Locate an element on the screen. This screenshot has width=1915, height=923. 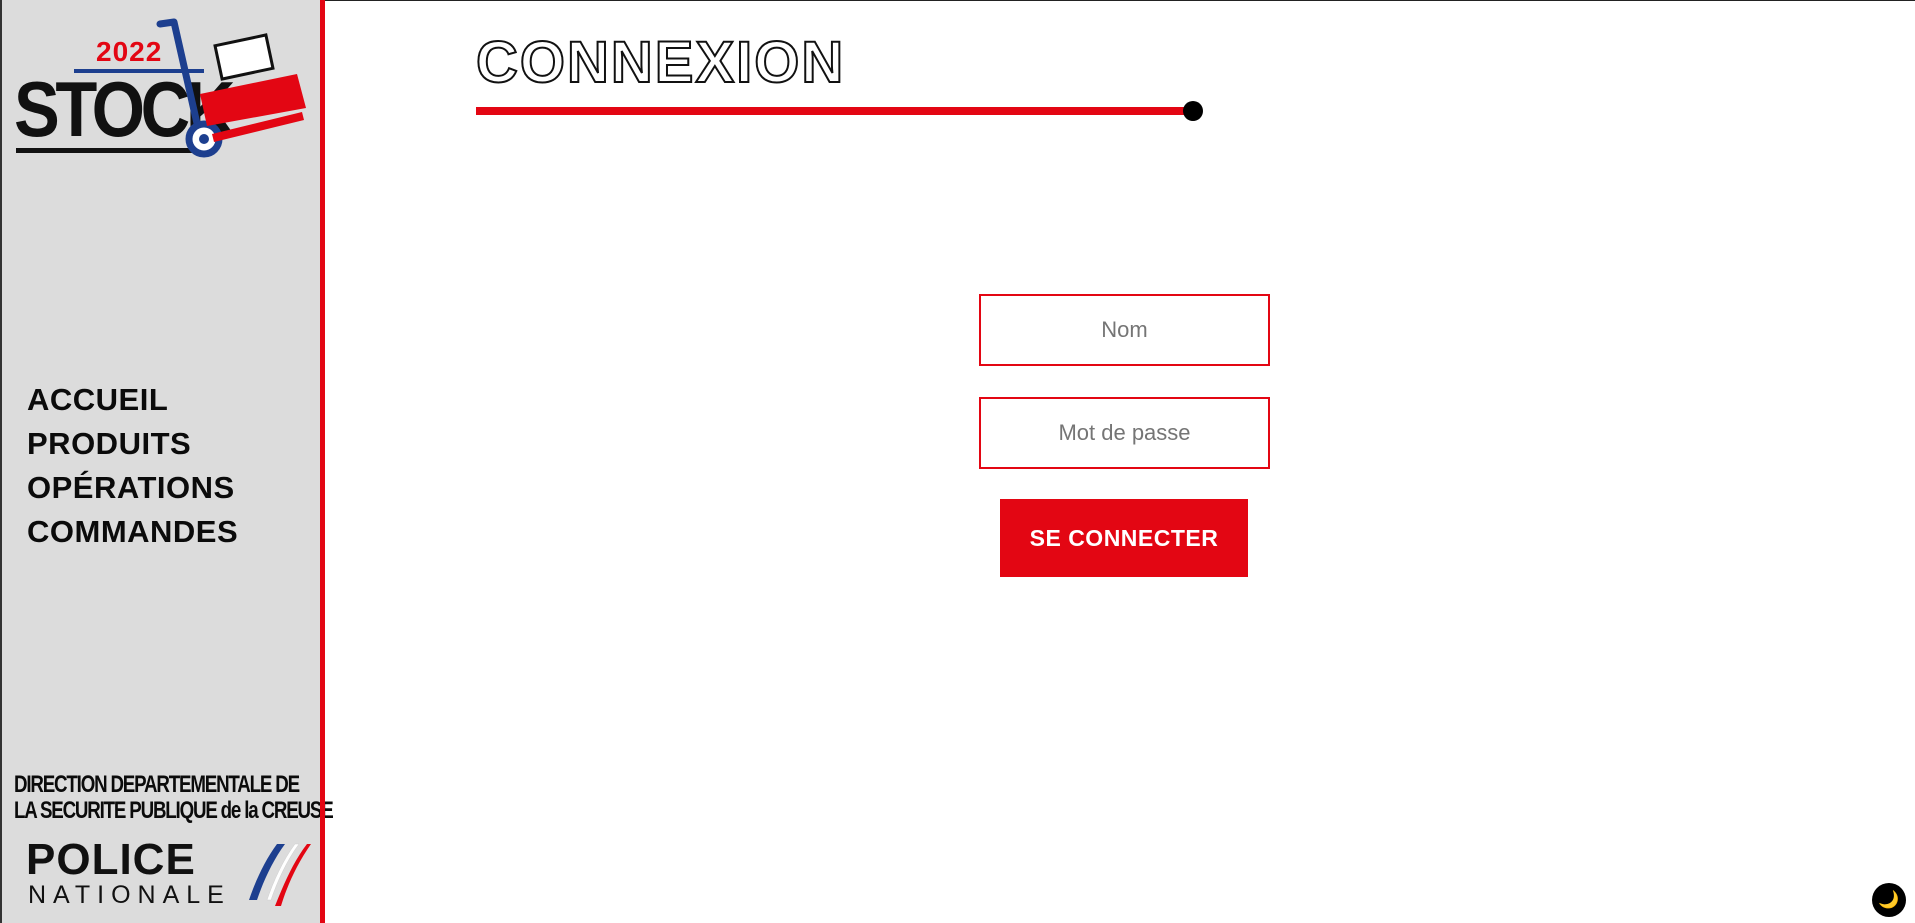
page-title: CONNEXION is located at coordinates (660, 62).